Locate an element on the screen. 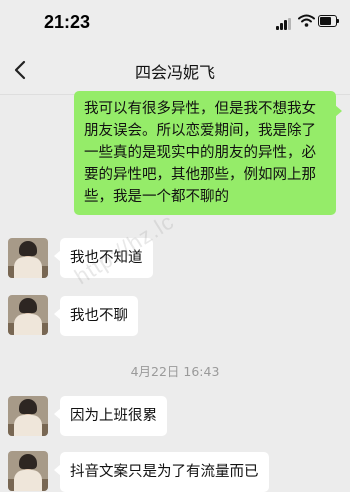 This screenshot has height=492, width=350. wifi-icon is located at coordinates (306, 20).